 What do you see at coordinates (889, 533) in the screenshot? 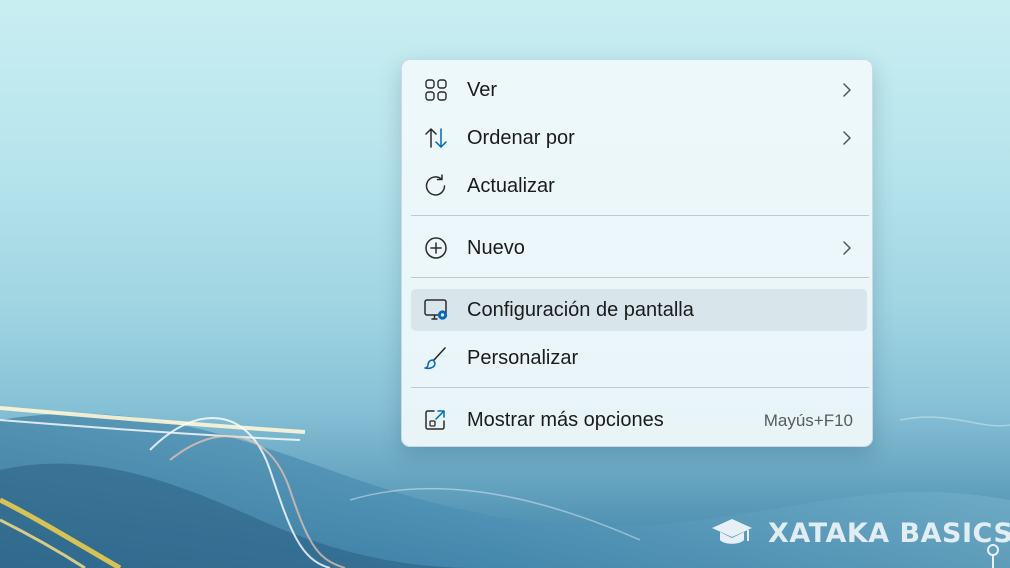
I see `watermark-text: XATAKA BASICS` at bounding box center [889, 533].